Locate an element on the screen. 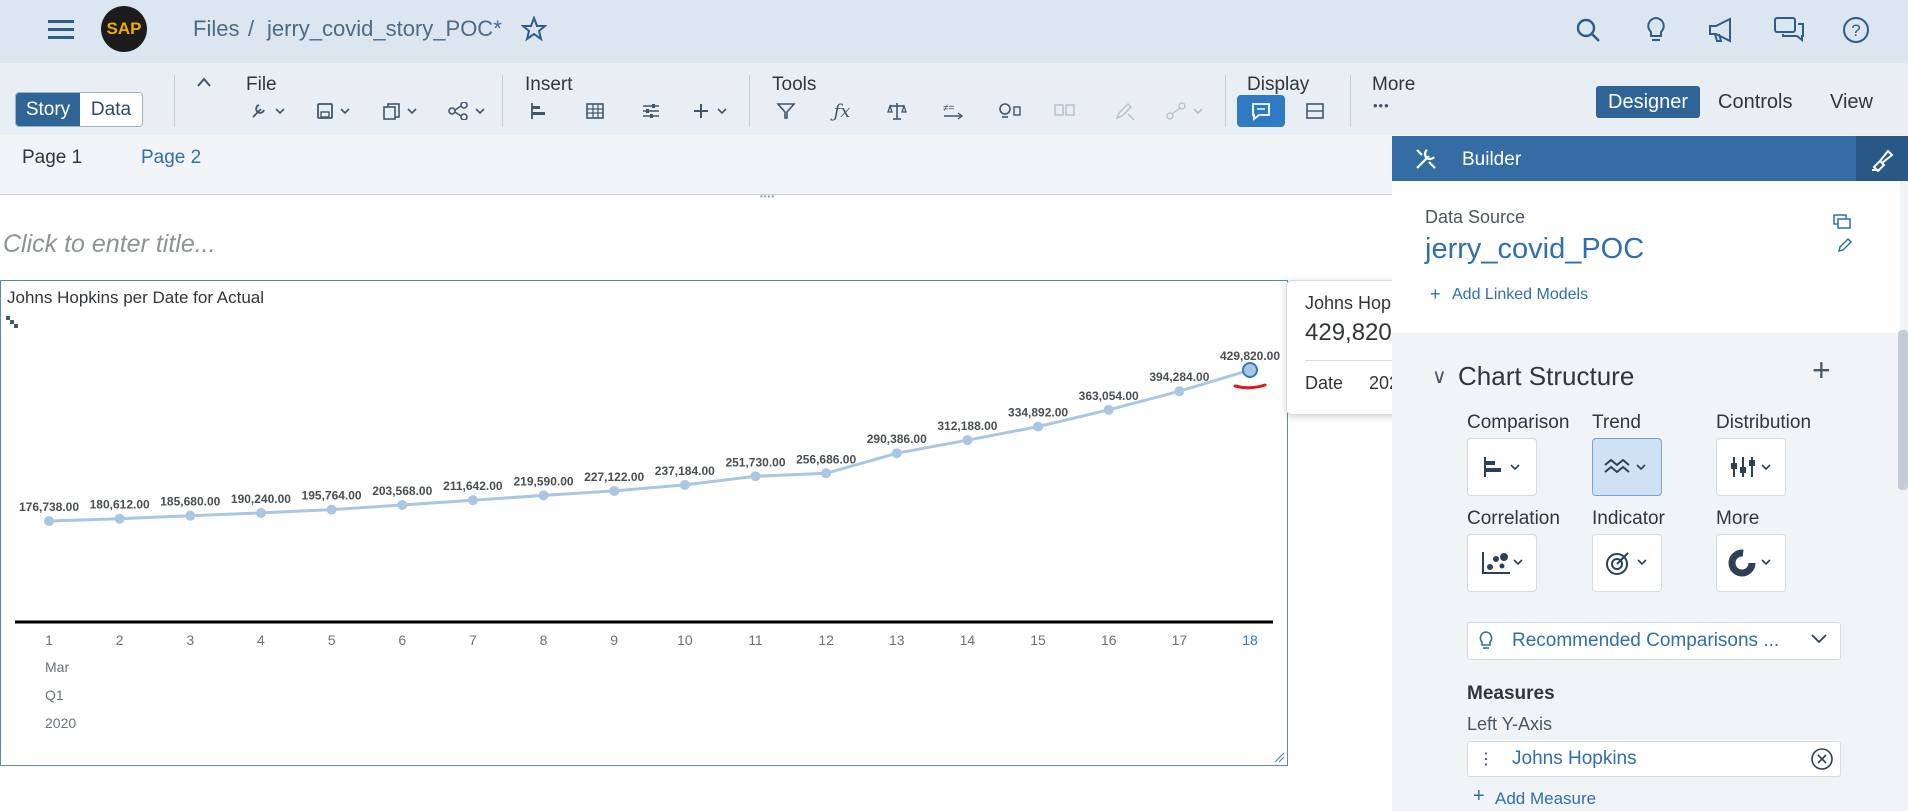  story-toggle-button: Story is located at coordinates (48, 109).